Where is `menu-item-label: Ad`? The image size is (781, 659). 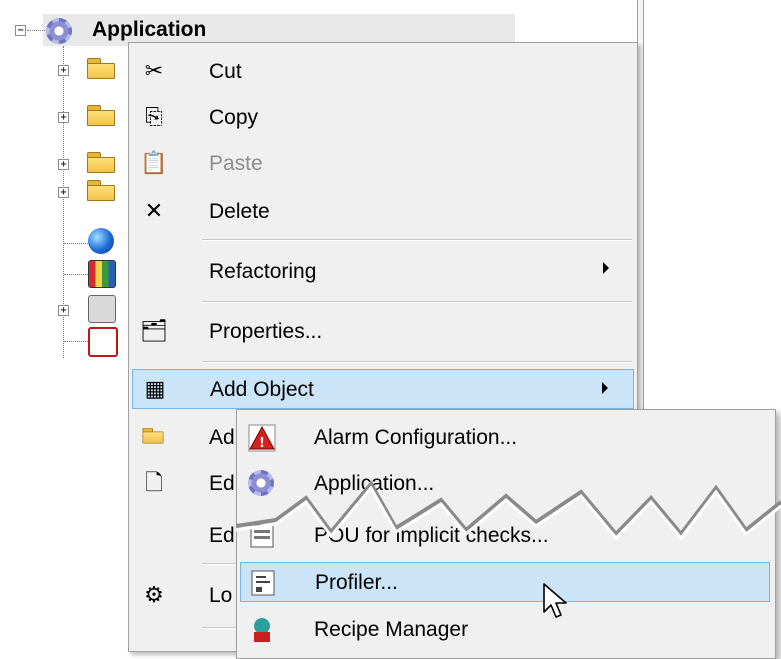 menu-item-label: Ad is located at coordinates (222, 437).